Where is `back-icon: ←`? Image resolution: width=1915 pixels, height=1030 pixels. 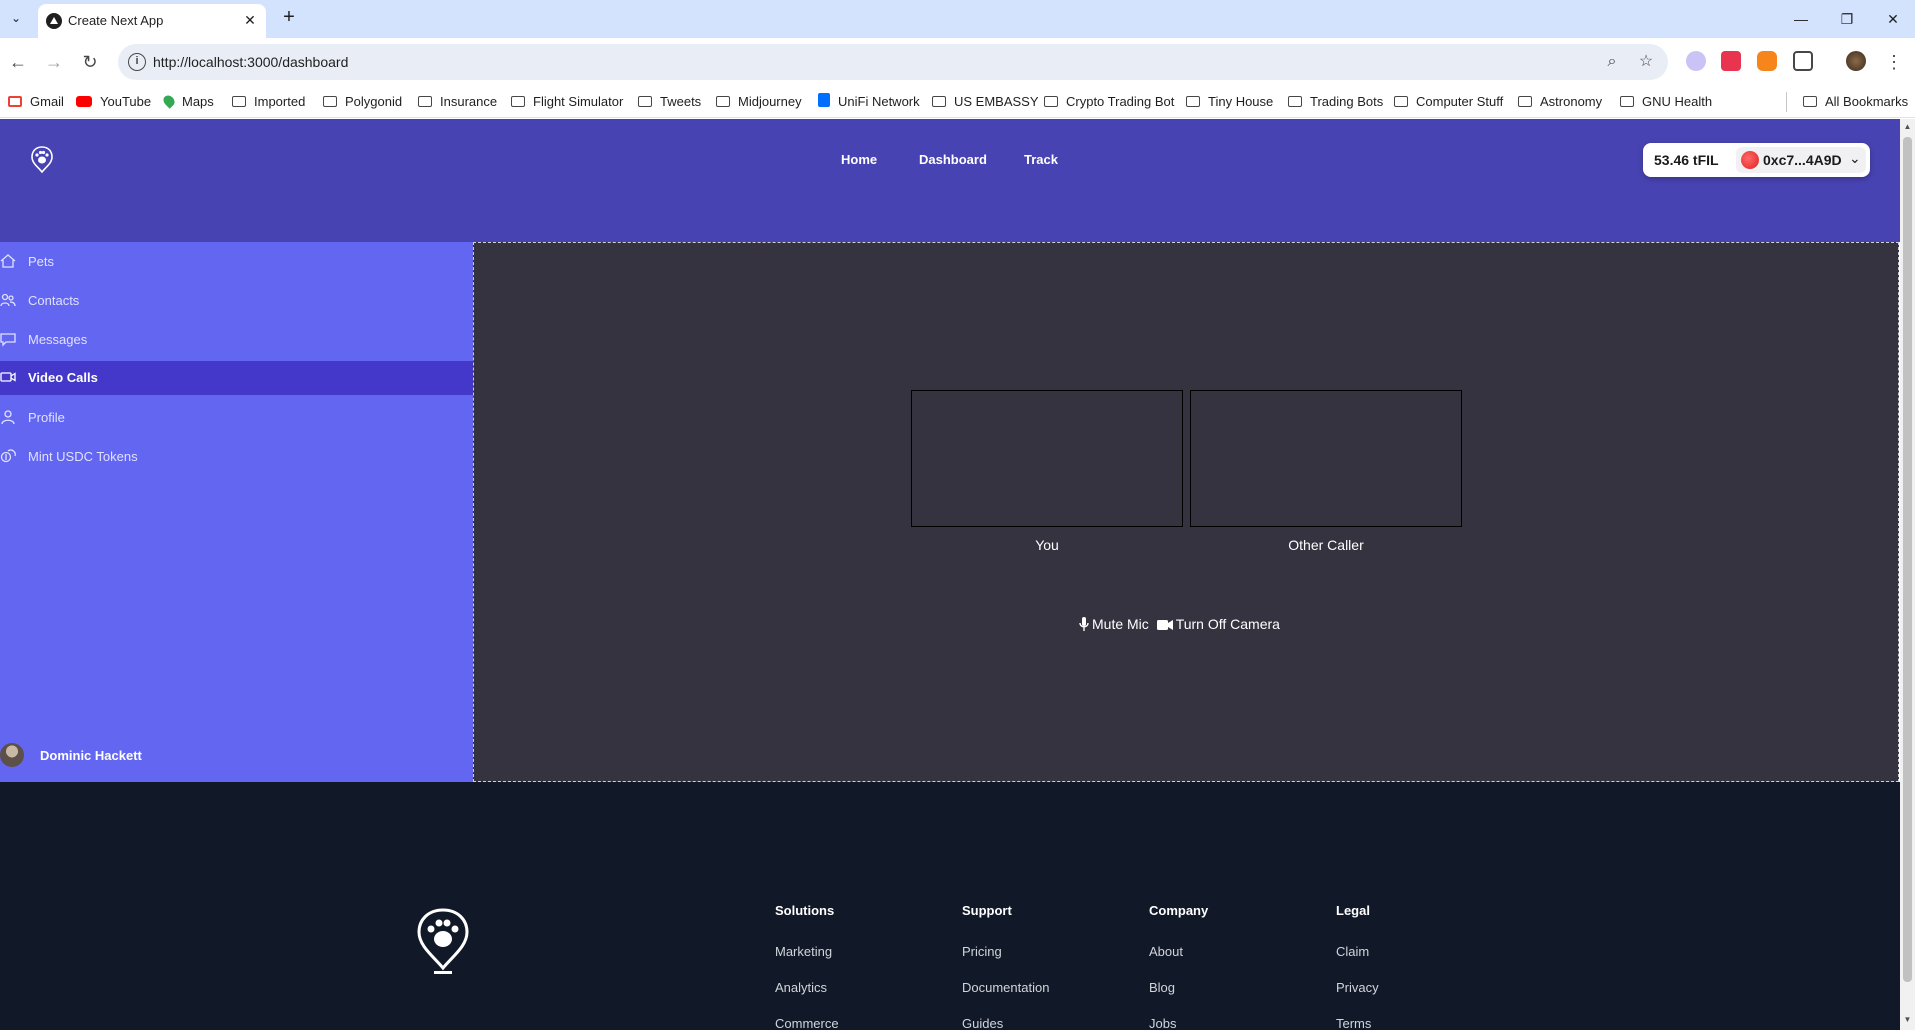
back-icon: ← is located at coordinates (18, 62).